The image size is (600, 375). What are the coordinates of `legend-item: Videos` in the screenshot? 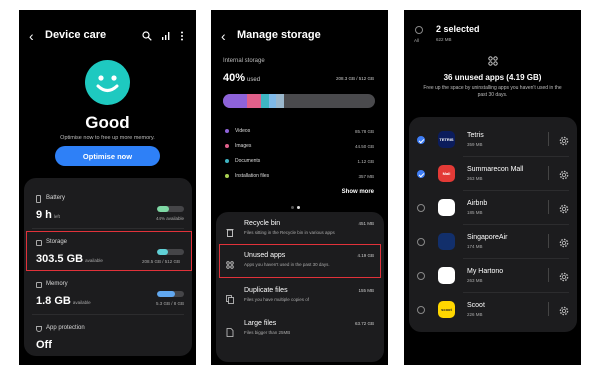 It's located at (237, 131).